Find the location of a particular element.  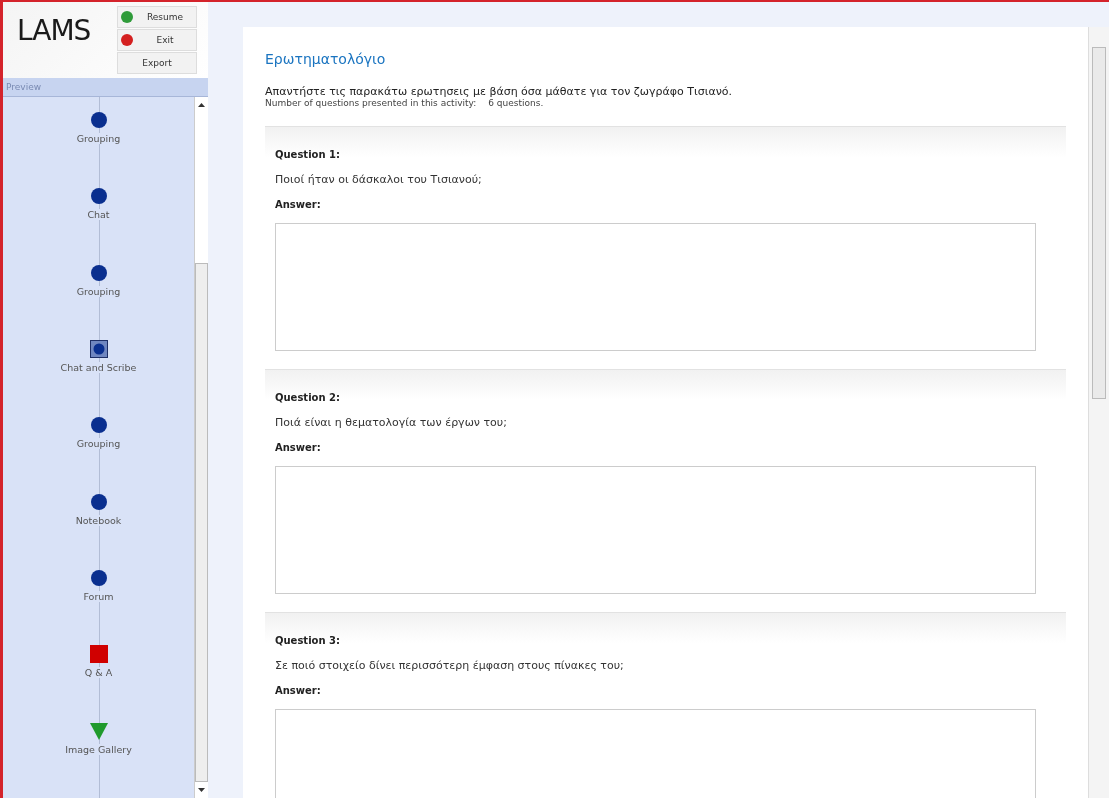

activity-label: Forum is located at coordinates (98, 596).